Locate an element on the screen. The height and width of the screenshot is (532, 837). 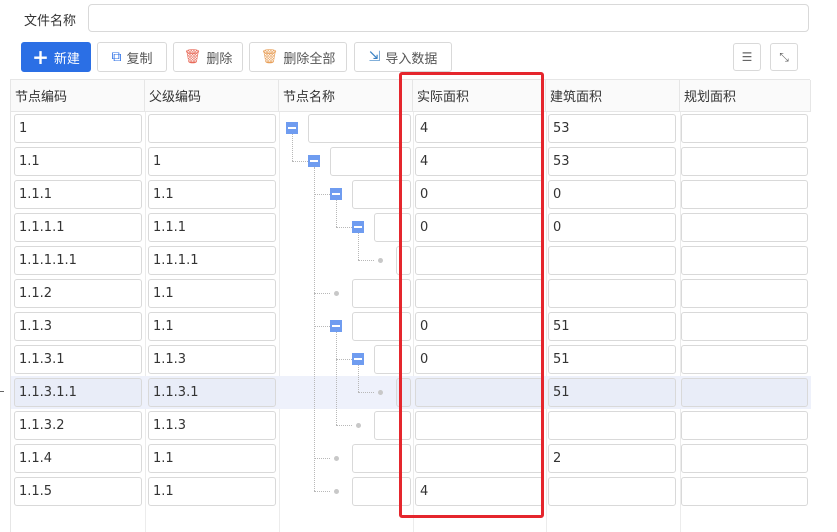
table-row: 1.1.3 1.1 0 51 is located at coordinates (411, 326).